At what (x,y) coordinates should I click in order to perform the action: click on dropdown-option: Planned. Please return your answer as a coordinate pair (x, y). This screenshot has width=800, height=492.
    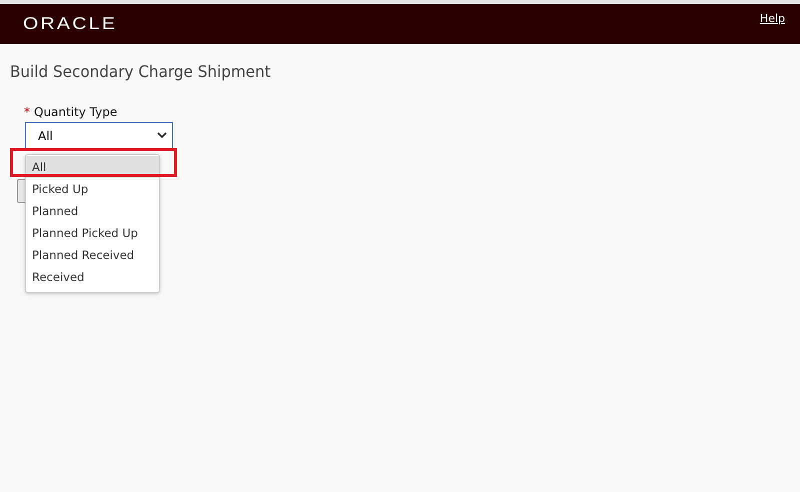
    Looking at the image, I should click on (92, 211).